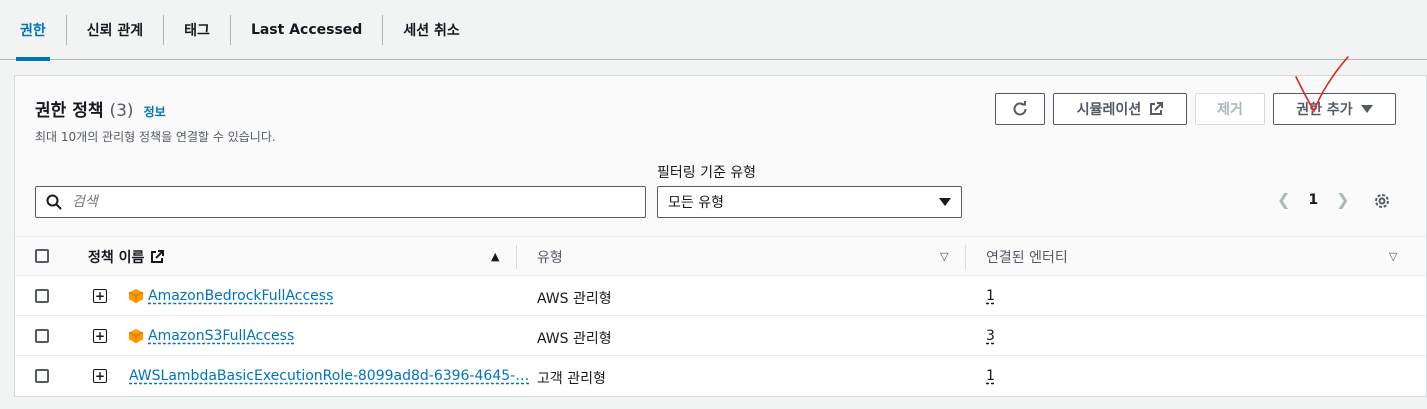  I want to click on simulation-button: 시뮬레이션, so click(1120, 109).